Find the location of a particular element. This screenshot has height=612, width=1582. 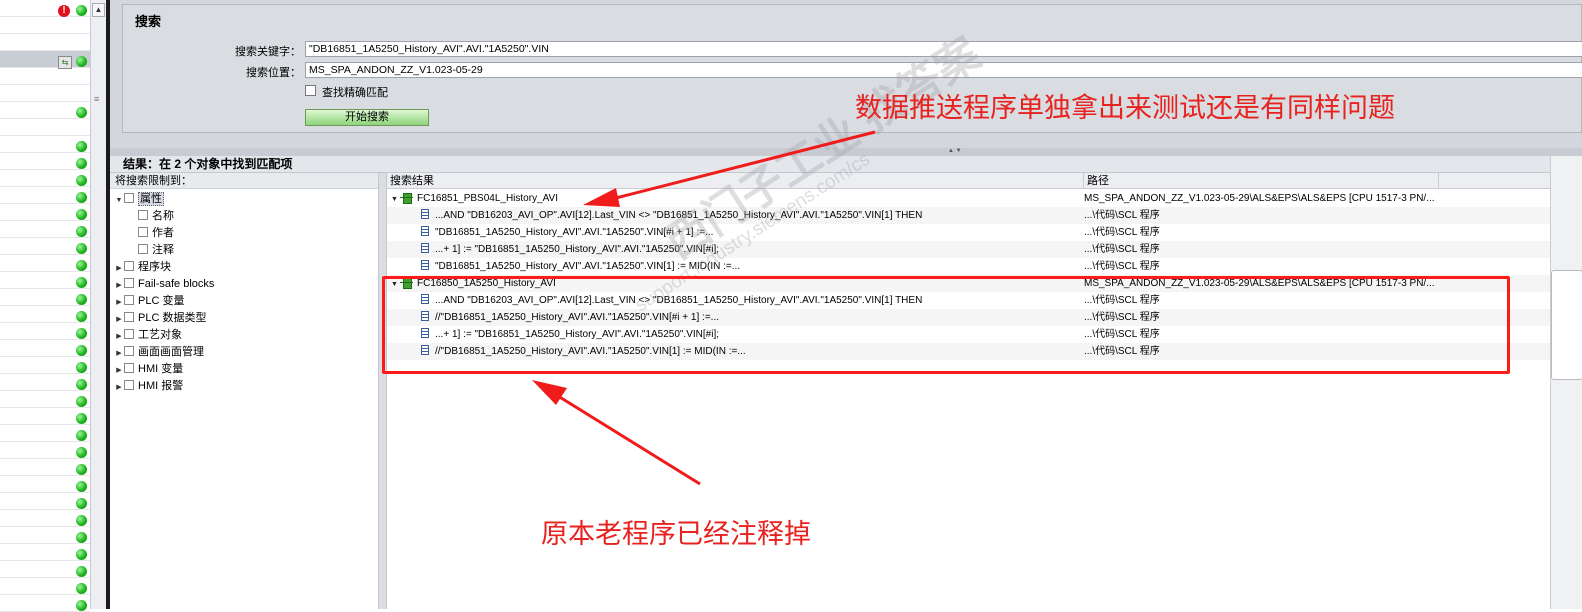

result-text: FC16851_PBS04L_History_AVI is located at coordinates (488, 198).